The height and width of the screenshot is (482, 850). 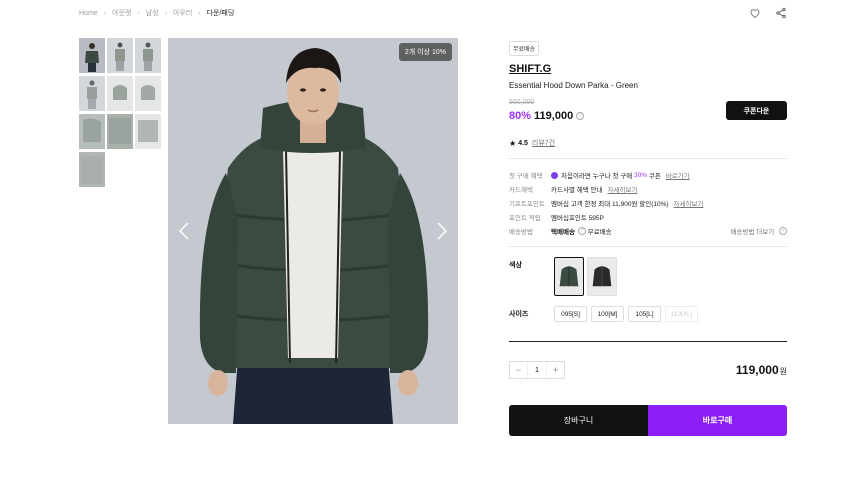 What do you see at coordinates (523, 143) in the screenshot?
I see `rating-score: 4.5` at bounding box center [523, 143].